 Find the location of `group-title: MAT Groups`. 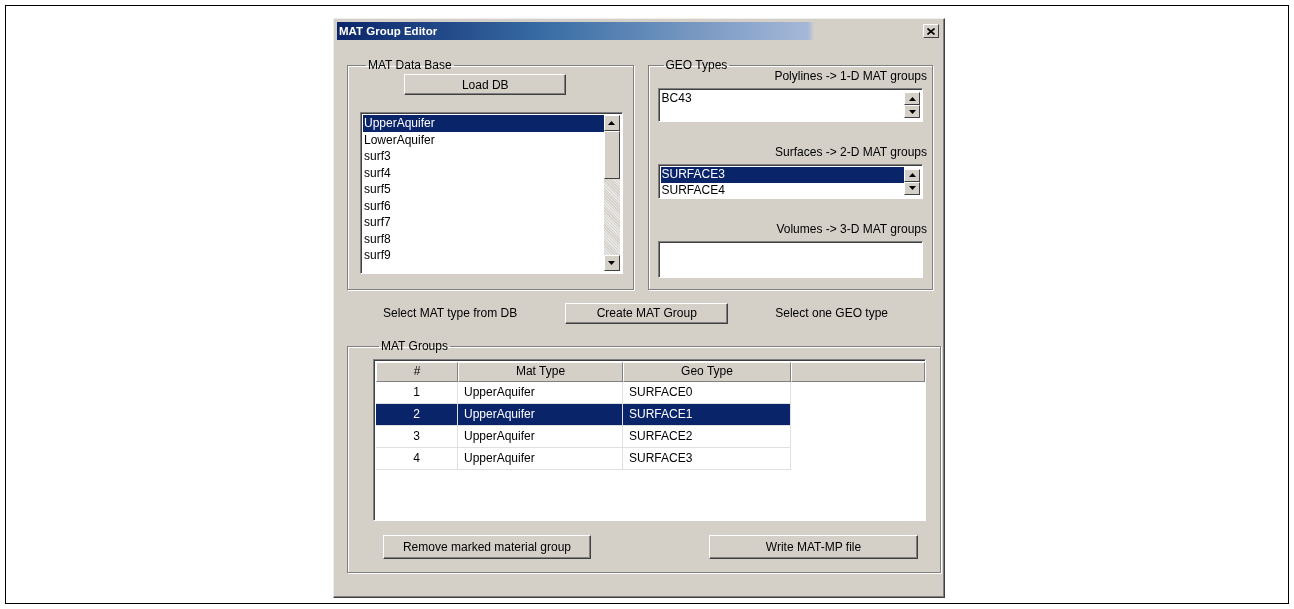

group-title: MAT Groups is located at coordinates (414, 346).